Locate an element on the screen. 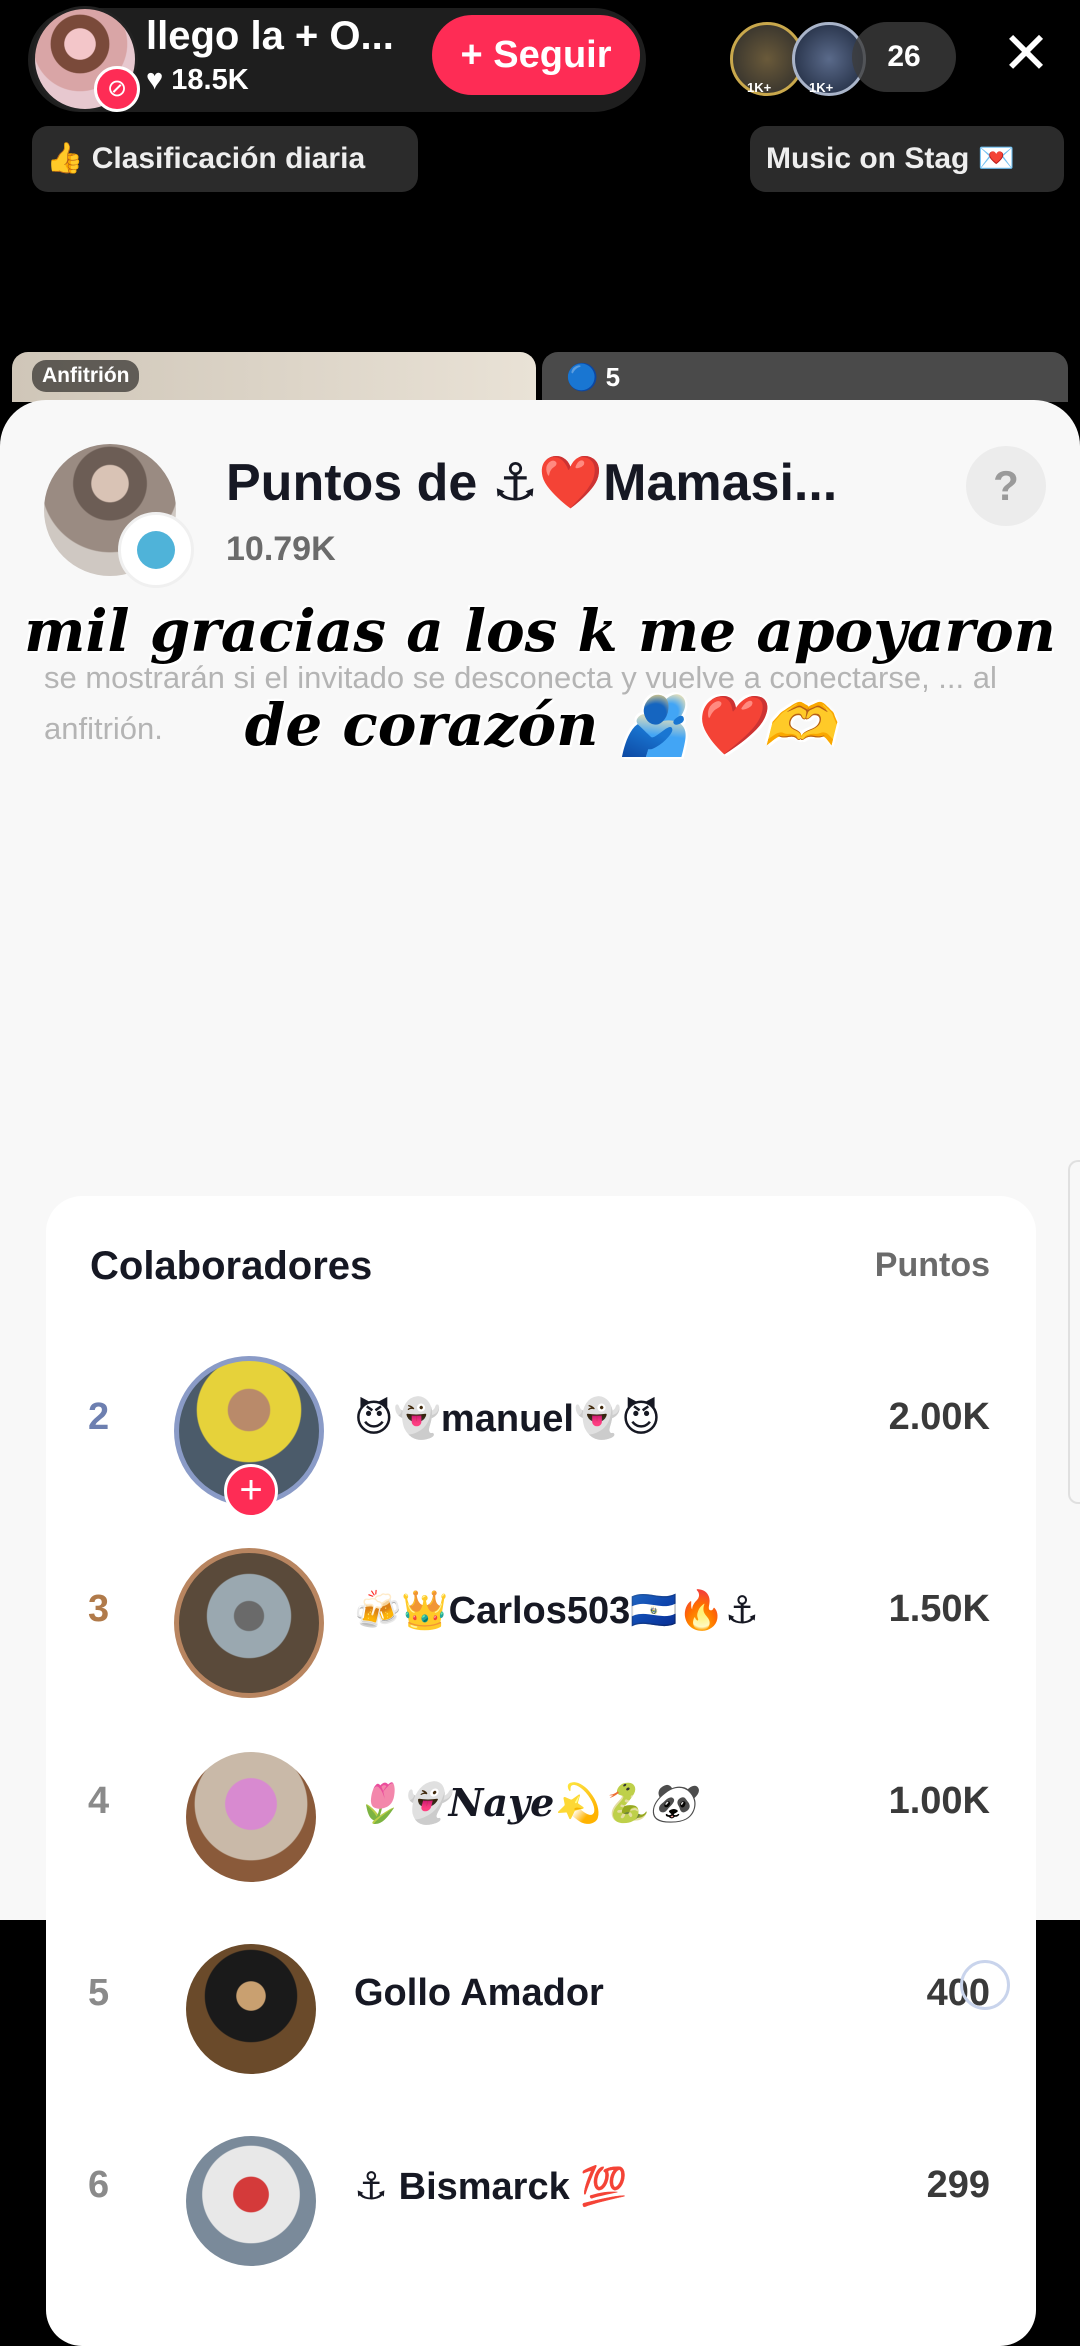 The width and height of the screenshot is (1080, 2346). contributor-row: 6 ⚓ Bismarck 💯 299 is located at coordinates (541, 2194).